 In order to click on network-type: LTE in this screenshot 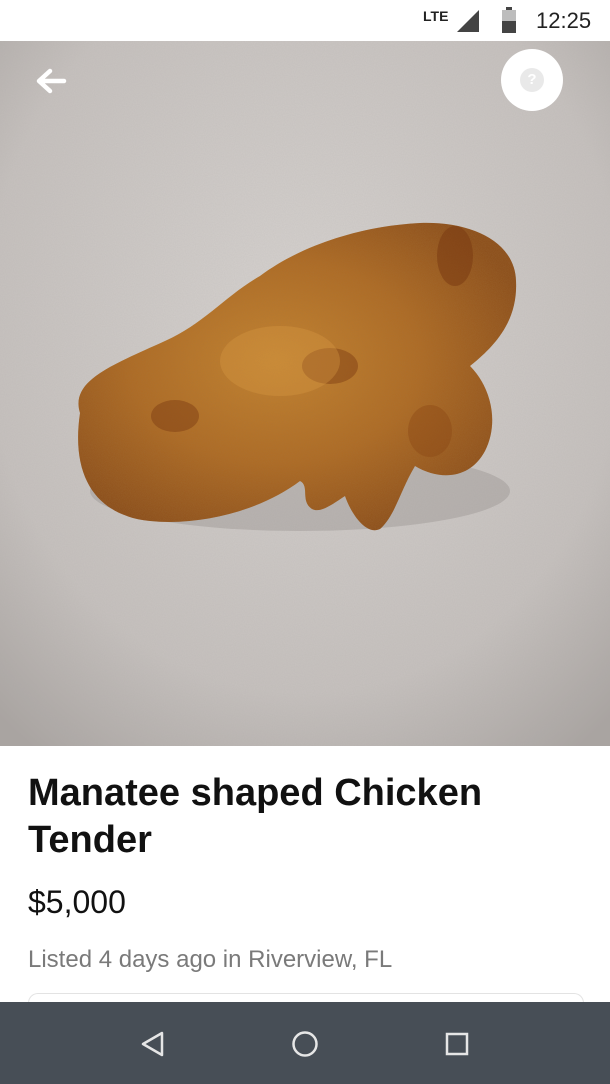, I will do `click(436, 16)`.